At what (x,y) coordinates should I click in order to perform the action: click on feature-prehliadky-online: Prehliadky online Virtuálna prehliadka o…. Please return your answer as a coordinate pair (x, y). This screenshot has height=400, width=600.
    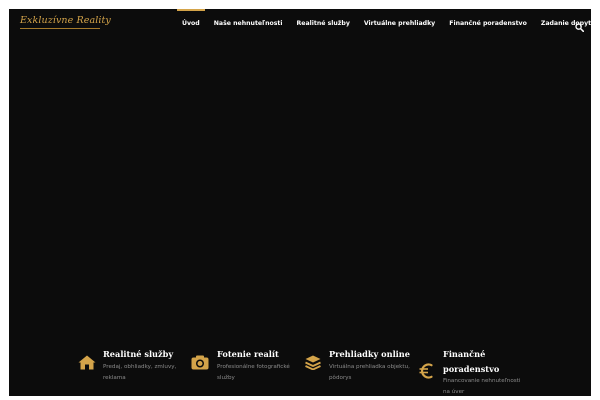
    Looking at the image, I should click on (361, 368).